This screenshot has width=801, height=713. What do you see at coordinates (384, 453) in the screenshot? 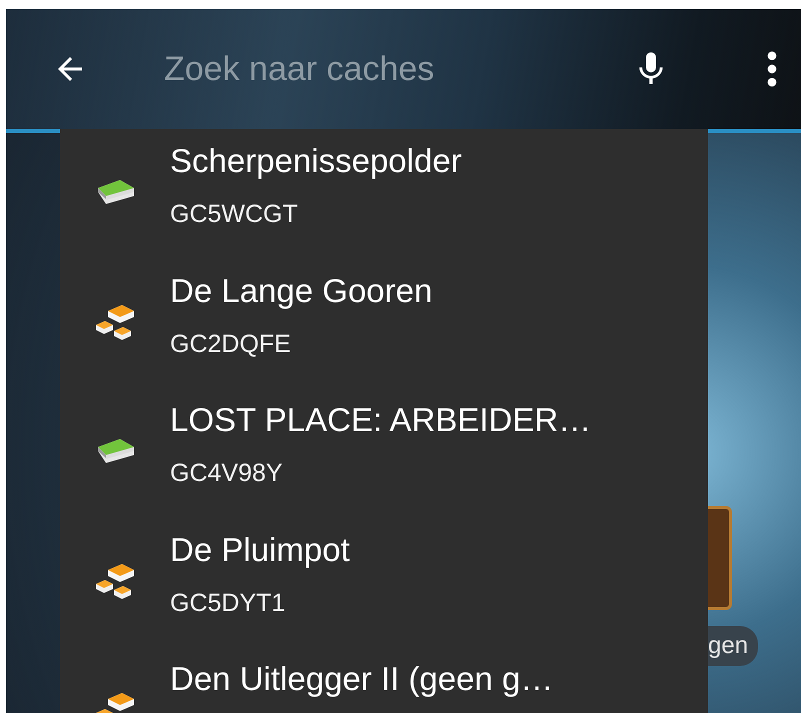
I see `suggestion-item: LOST PLACE: ARBEIDER… GC4V98Y` at bounding box center [384, 453].